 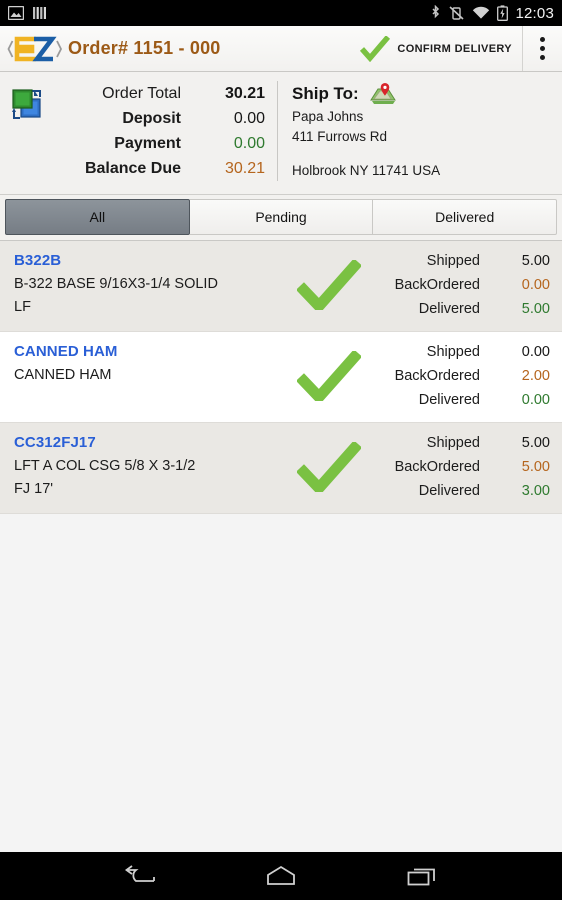 I want to click on total-label: Balance Due, so click(x=132, y=168).